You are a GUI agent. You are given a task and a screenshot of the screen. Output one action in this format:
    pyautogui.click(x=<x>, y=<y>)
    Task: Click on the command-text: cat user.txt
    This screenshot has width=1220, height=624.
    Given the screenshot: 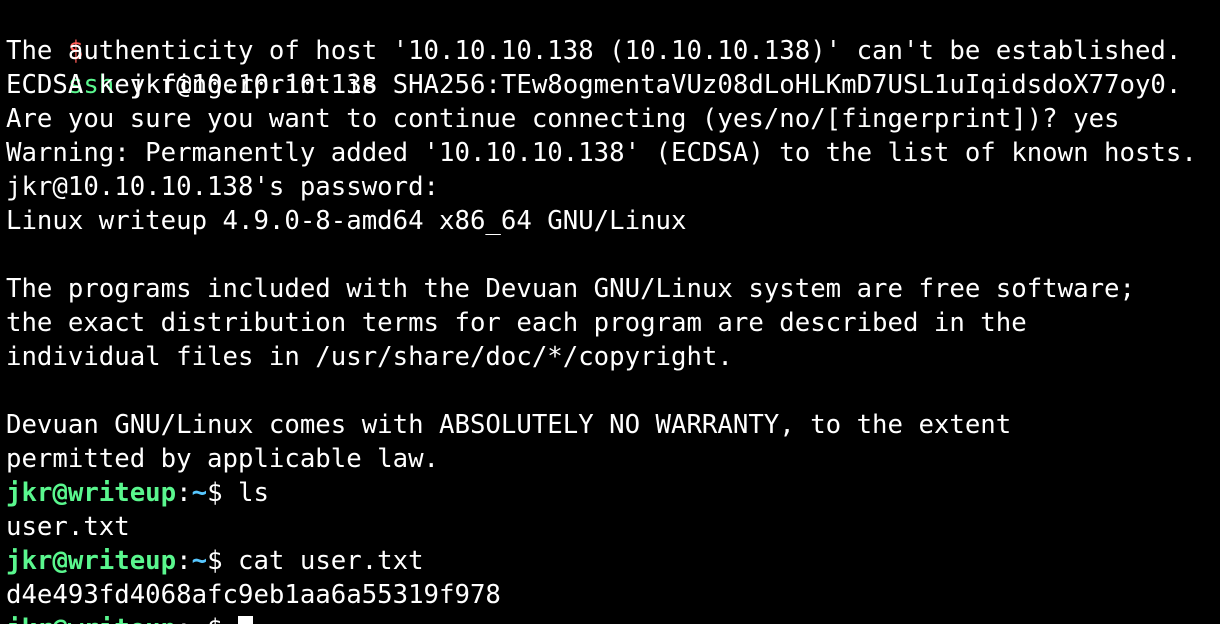 What is the action you would take?
    pyautogui.click(x=323, y=561)
    